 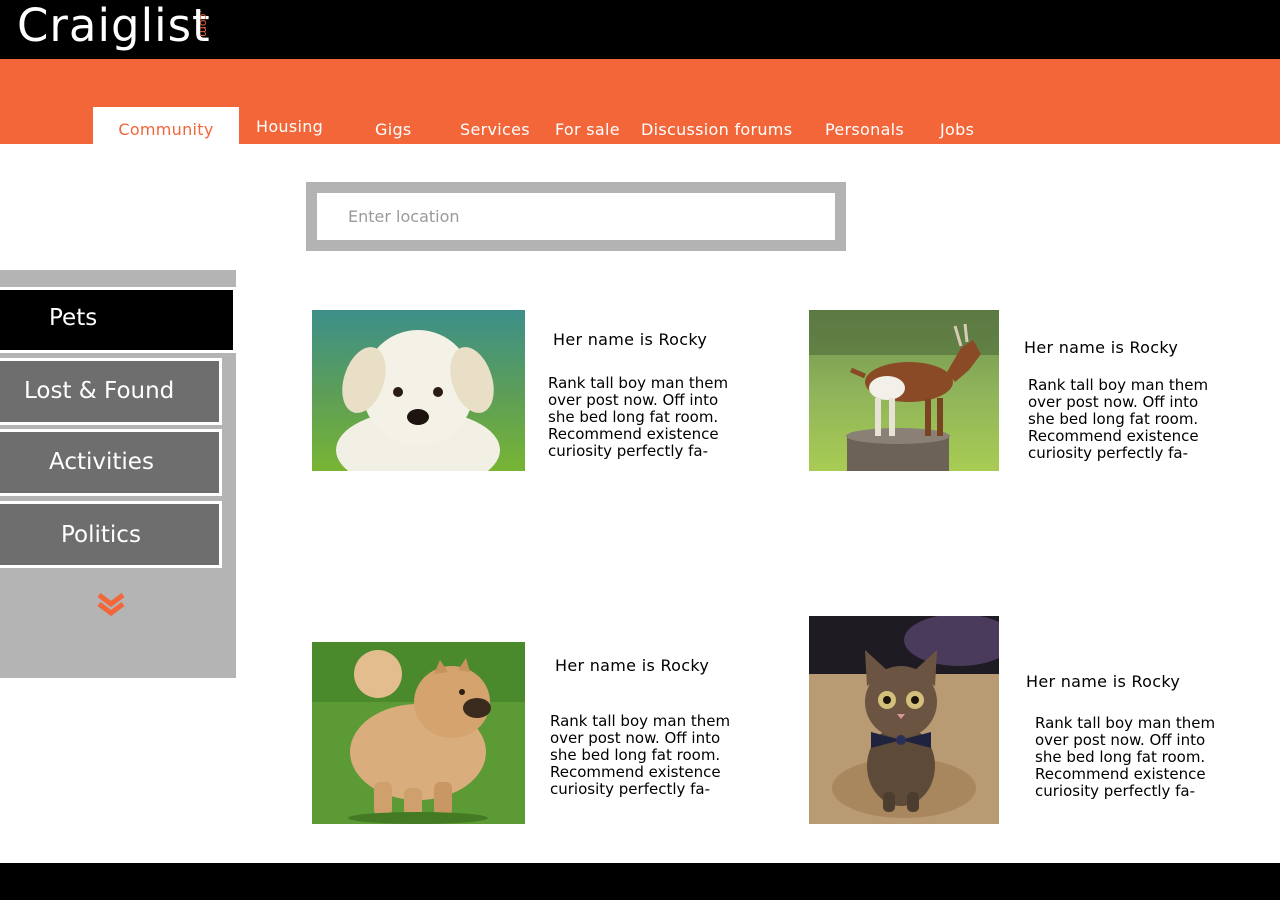 What do you see at coordinates (418, 390) in the screenshot?
I see `puppy-photo` at bounding box center [418, 390].